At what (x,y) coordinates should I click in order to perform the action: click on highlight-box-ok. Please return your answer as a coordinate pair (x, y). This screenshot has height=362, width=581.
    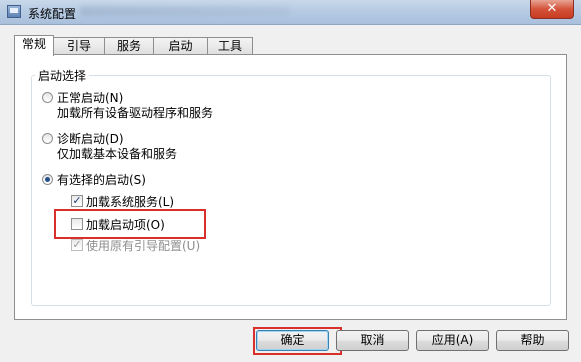
    Looking at the image, I should click on (297, 341).